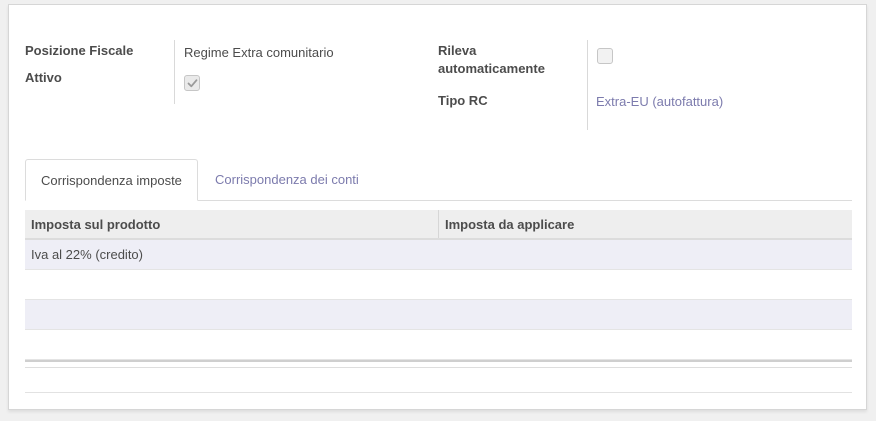  Describe the element at coordinates (438, 364) in the screenshot. I see `table-footer` at that location.